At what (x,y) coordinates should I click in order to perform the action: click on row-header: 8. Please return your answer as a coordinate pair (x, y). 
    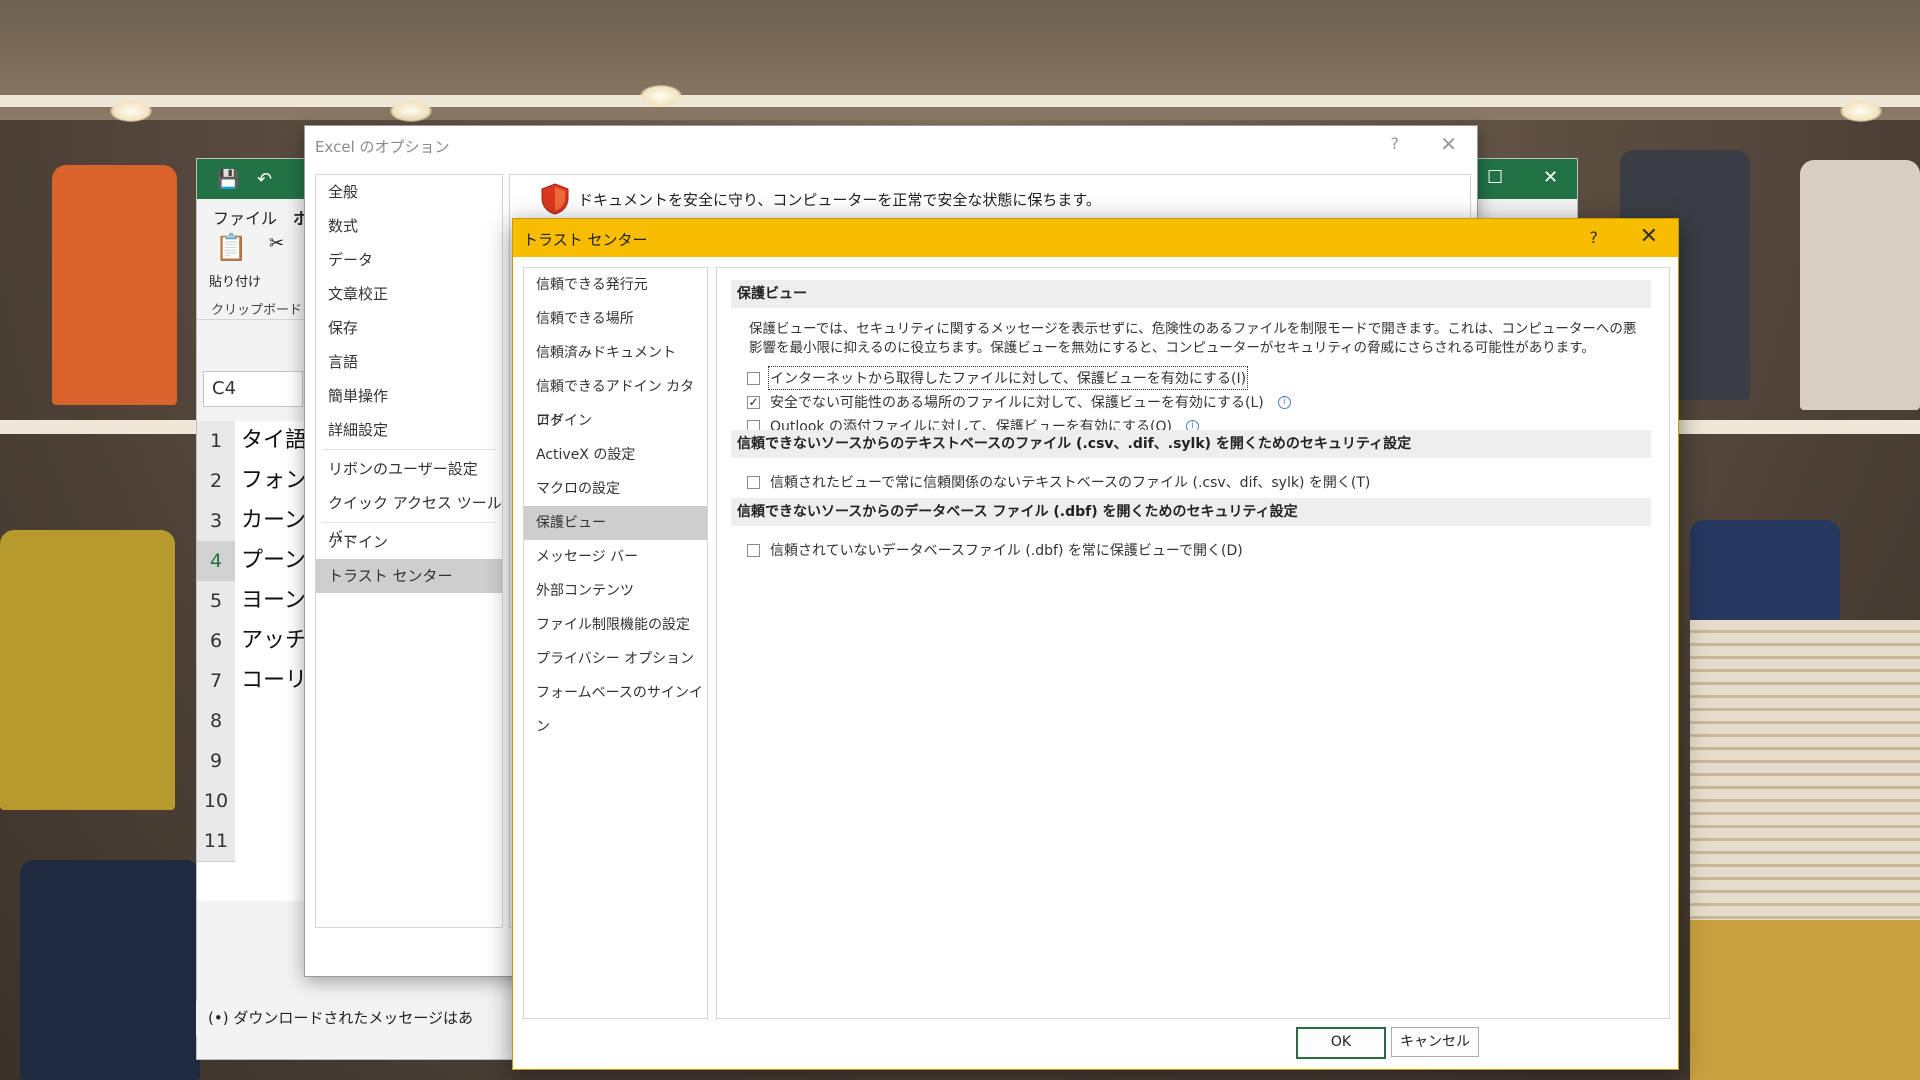
    Looking at the image, I should click on (216, 721).